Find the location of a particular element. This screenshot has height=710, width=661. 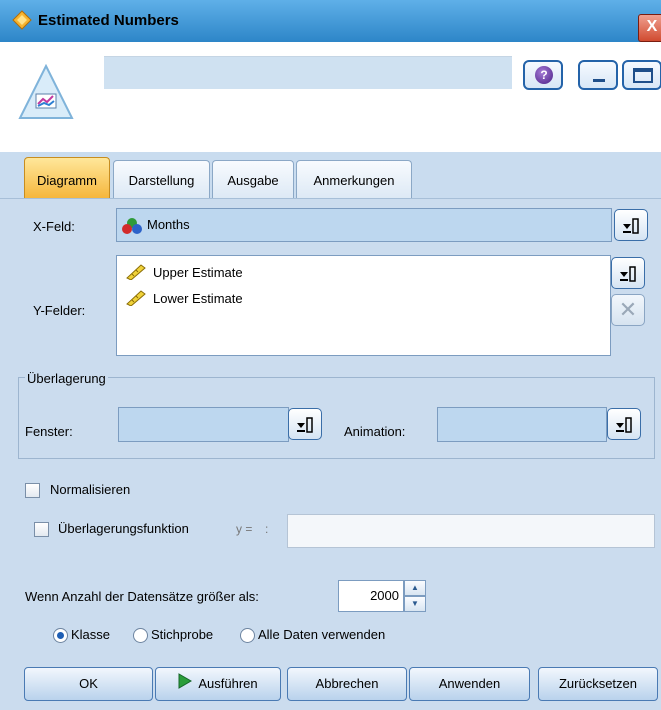

run-button-label: Ausführen is located at coordinates (228, 683).